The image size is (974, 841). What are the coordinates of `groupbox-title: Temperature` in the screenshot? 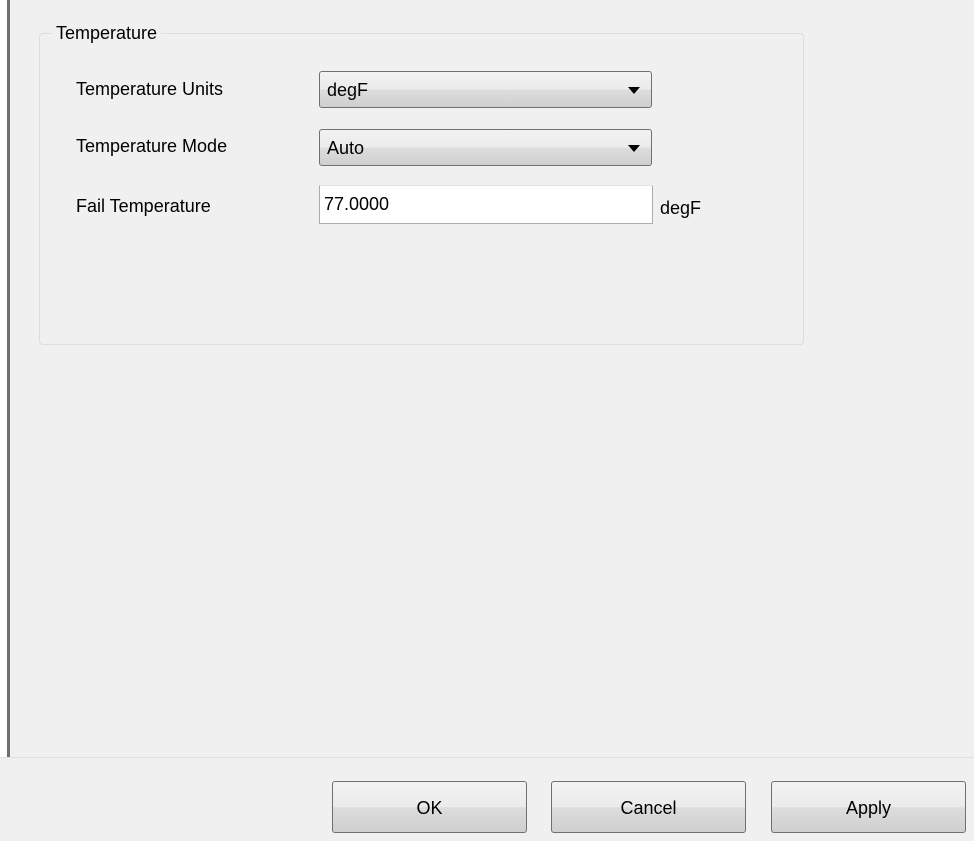 It's located at (107, 33).